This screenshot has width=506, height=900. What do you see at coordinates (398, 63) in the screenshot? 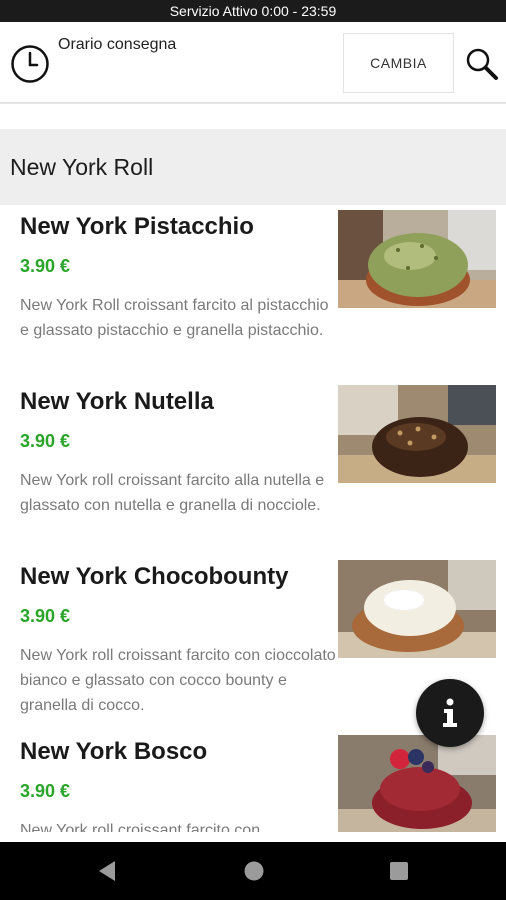
I see `change-button: CAMBIA` at bounding box center [398, 63].